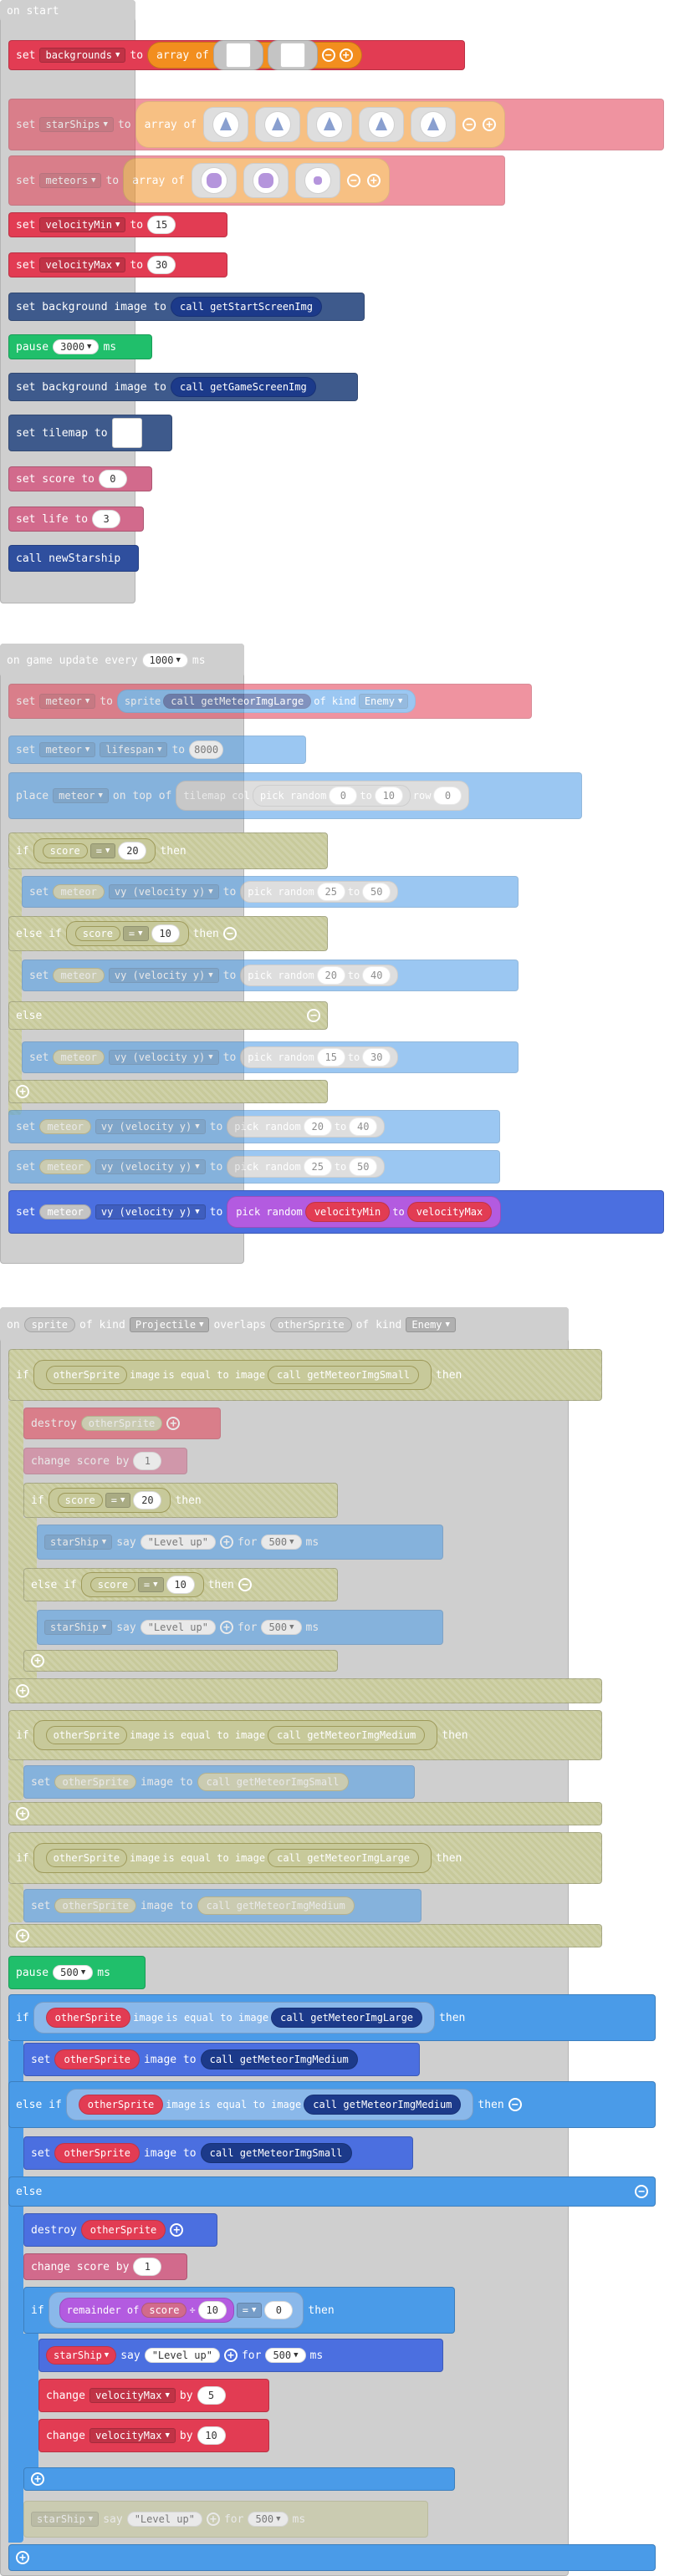 The height and width of the screenshot is (2576, 700). I want to click on sprite-reporter: sprite, so click(49, 1324).